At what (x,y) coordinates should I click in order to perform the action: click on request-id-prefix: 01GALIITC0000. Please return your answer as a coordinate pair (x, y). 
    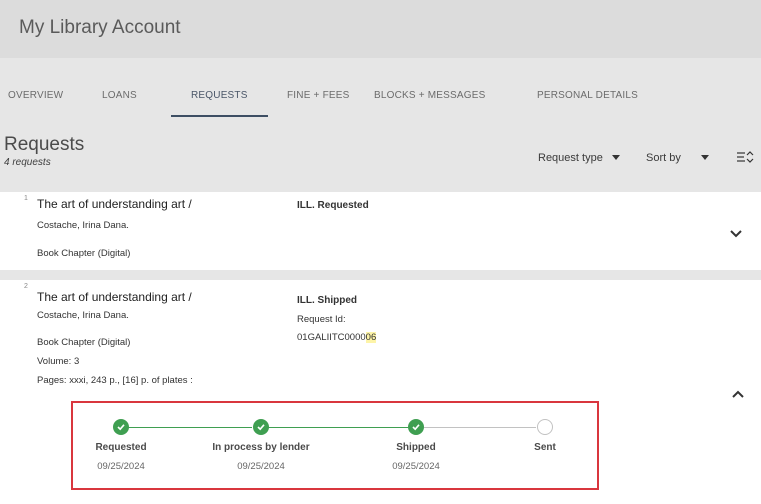
    Looking at the image, I should click on (331, 337).